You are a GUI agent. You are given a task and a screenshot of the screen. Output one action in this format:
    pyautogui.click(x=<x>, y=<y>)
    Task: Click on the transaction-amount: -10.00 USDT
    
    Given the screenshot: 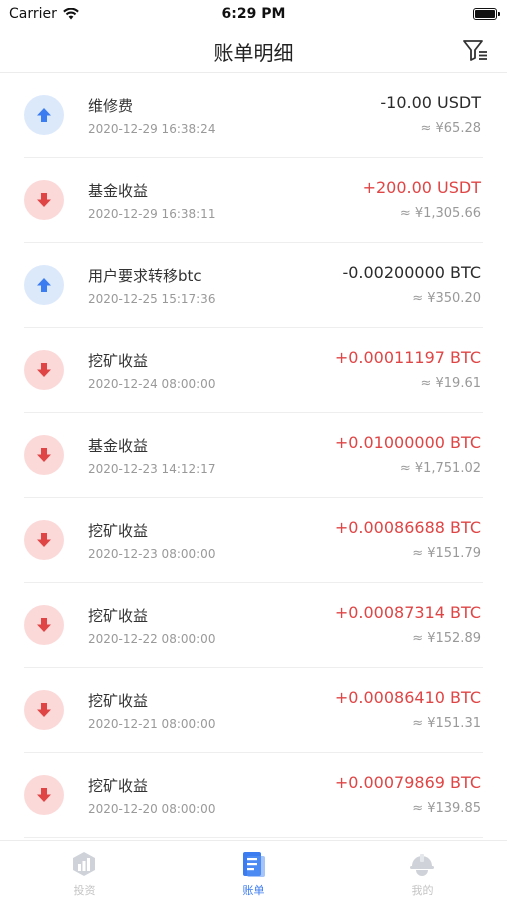 What is the action you would take?
    pyautogui.click(x=430, y=102)
    